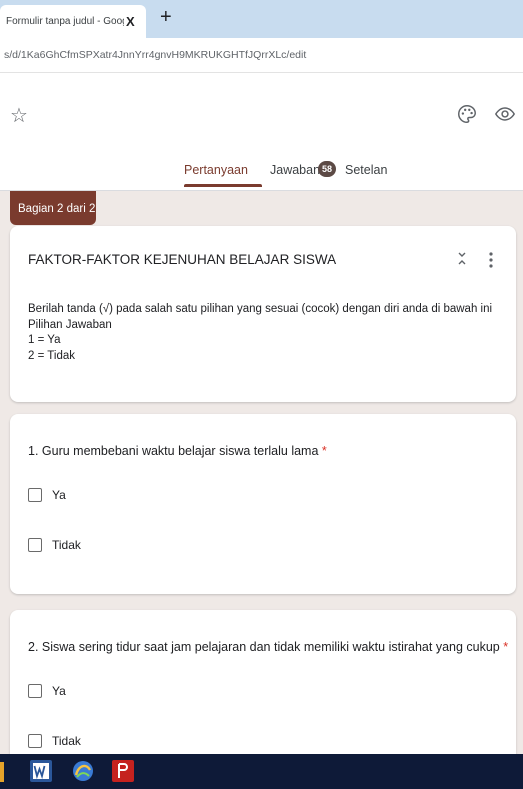 This screenshot has height=789, width=523. What do you see at coordinates (505, 114) in the screenshot?
I see `eye-icon` at bounding box center [505, 114].